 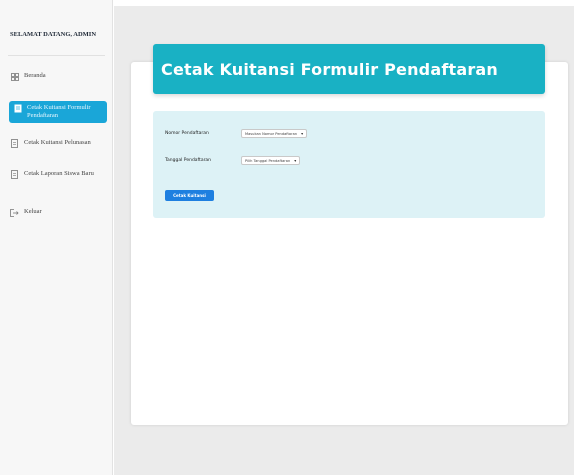 I want to click on tanggal-select-value: Pilih Tanggal Pendaftaran, so click(x=268, y=160).